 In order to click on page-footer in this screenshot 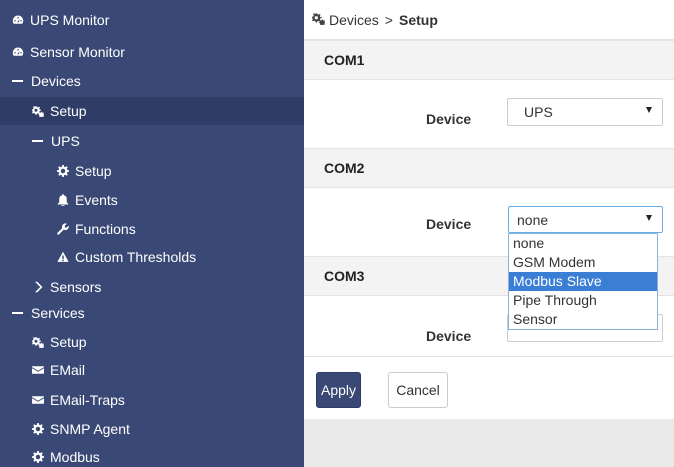, I will do `click(489, 443)`.